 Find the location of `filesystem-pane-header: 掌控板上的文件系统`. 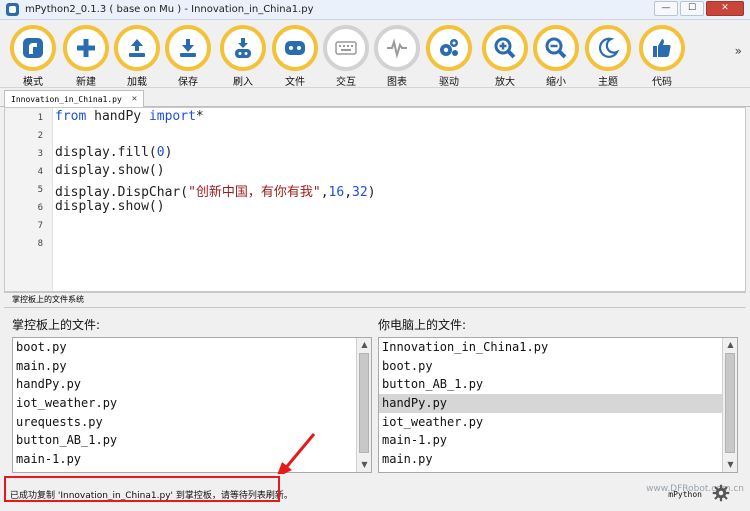

filesystem-pane-header: 掌控板上的文件系统 is located at coordinates (375, 300).